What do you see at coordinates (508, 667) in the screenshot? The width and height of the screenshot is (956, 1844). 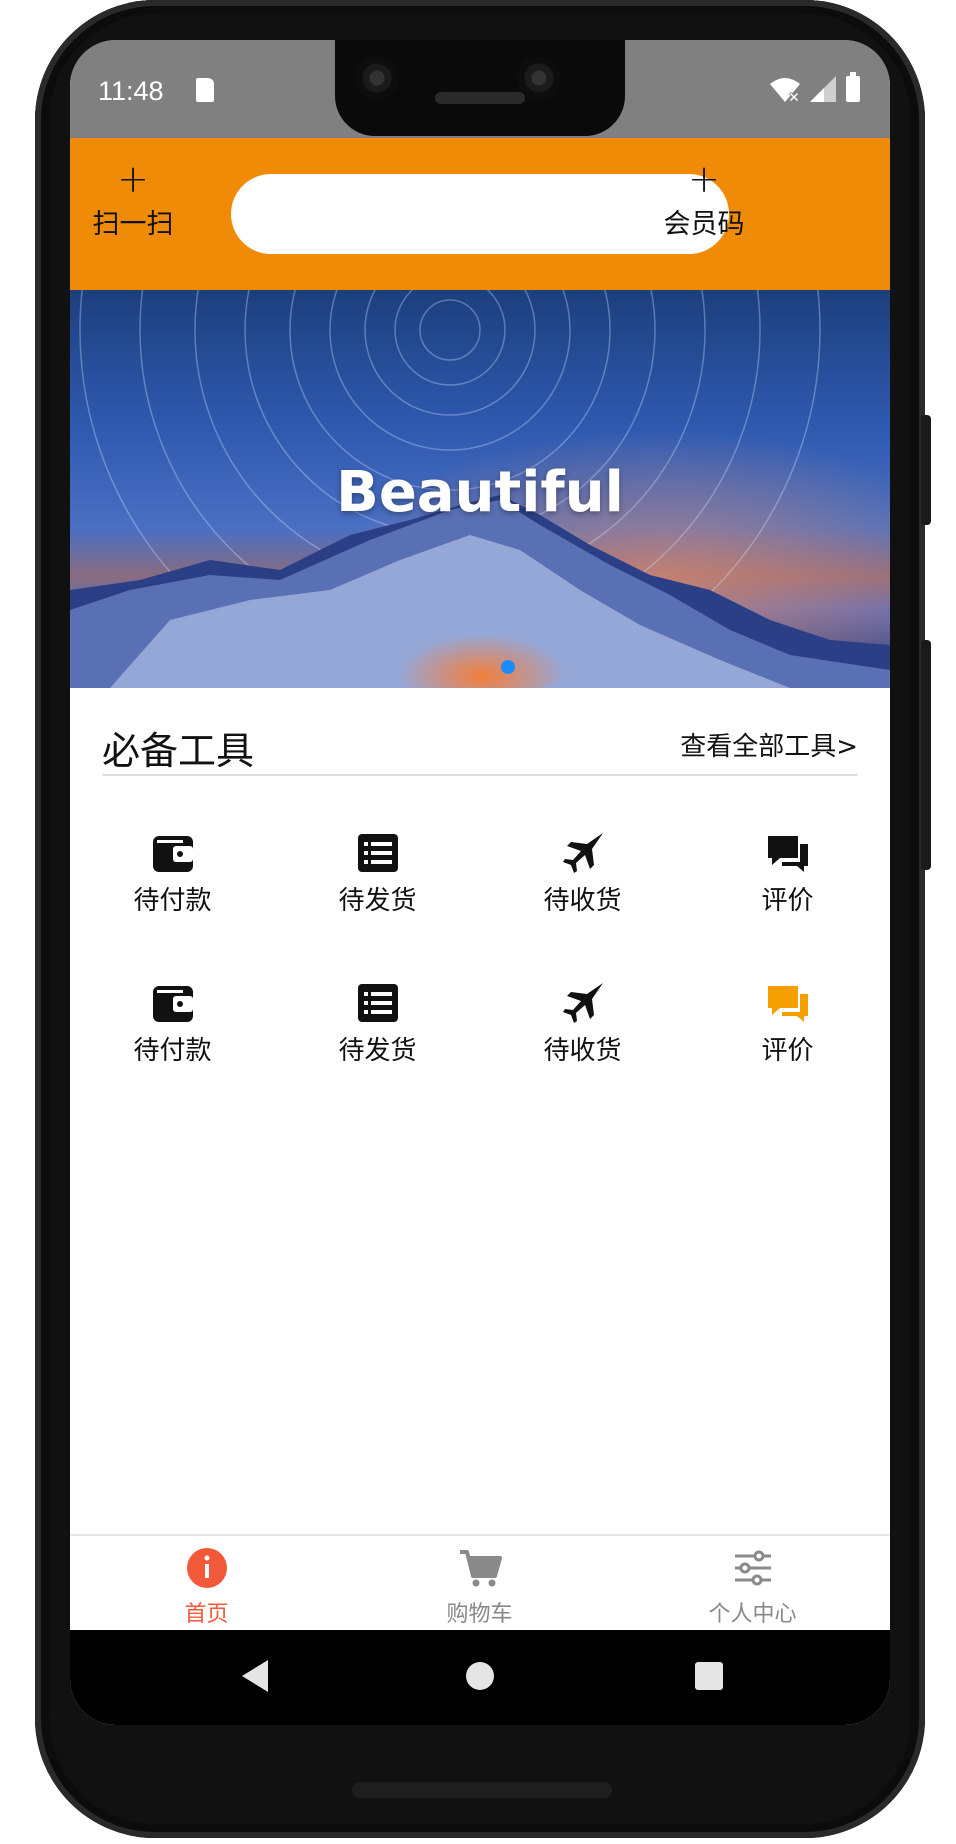 I see `carousel-indicator-dot` at bounding box center [508, 667].